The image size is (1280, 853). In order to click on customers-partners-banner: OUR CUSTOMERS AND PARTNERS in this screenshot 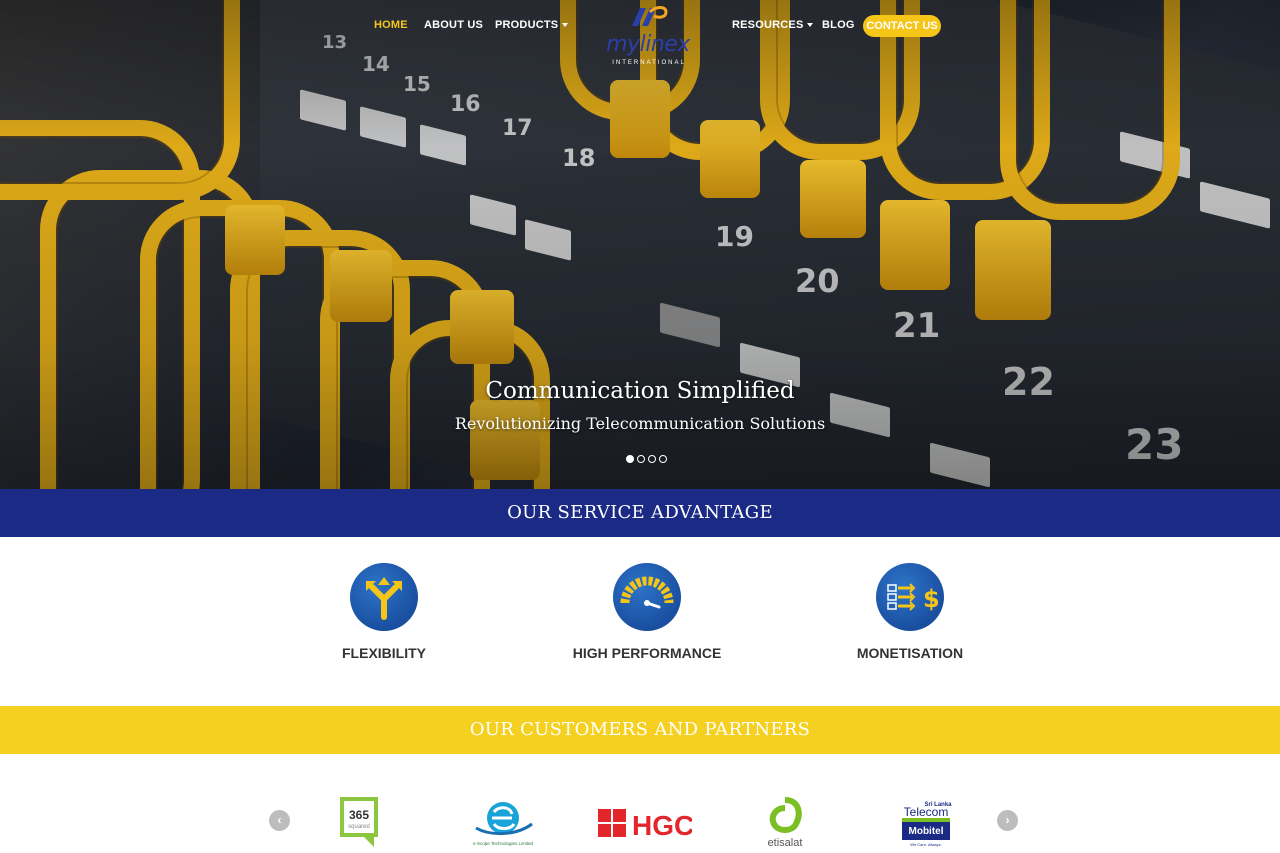, I will do `click(640, 730)`.